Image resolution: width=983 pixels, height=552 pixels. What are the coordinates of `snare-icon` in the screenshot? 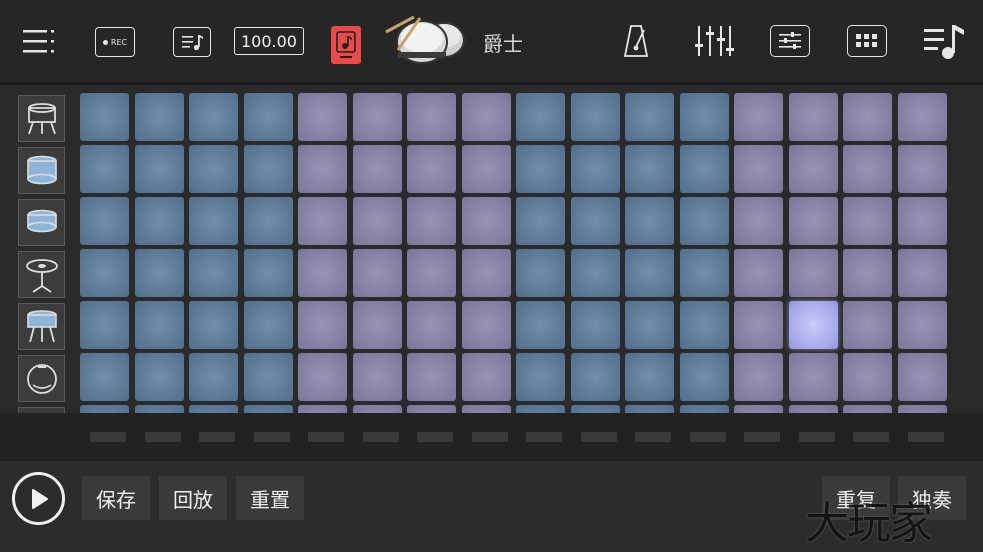 It's located at (41, 170).